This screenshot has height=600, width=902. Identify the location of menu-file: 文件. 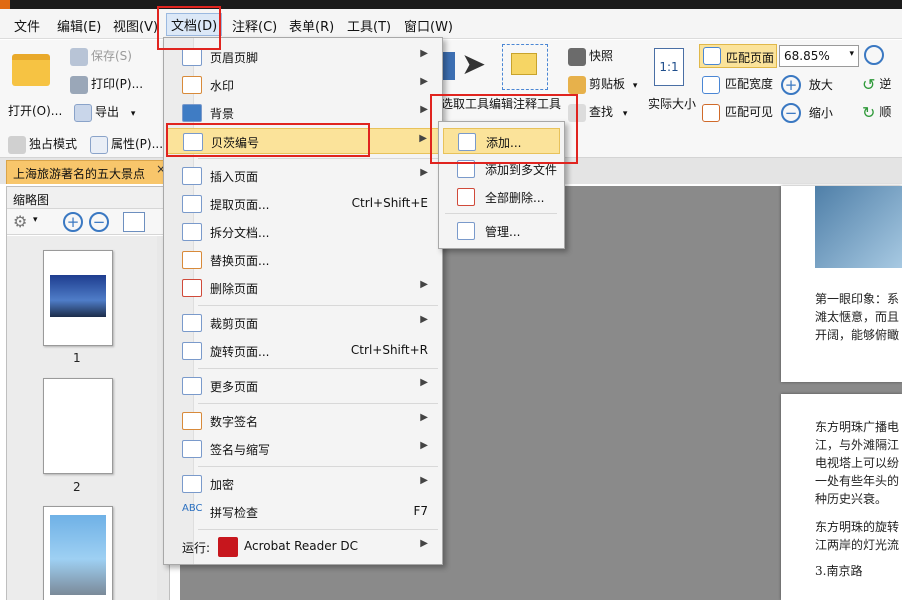
(27, 25).